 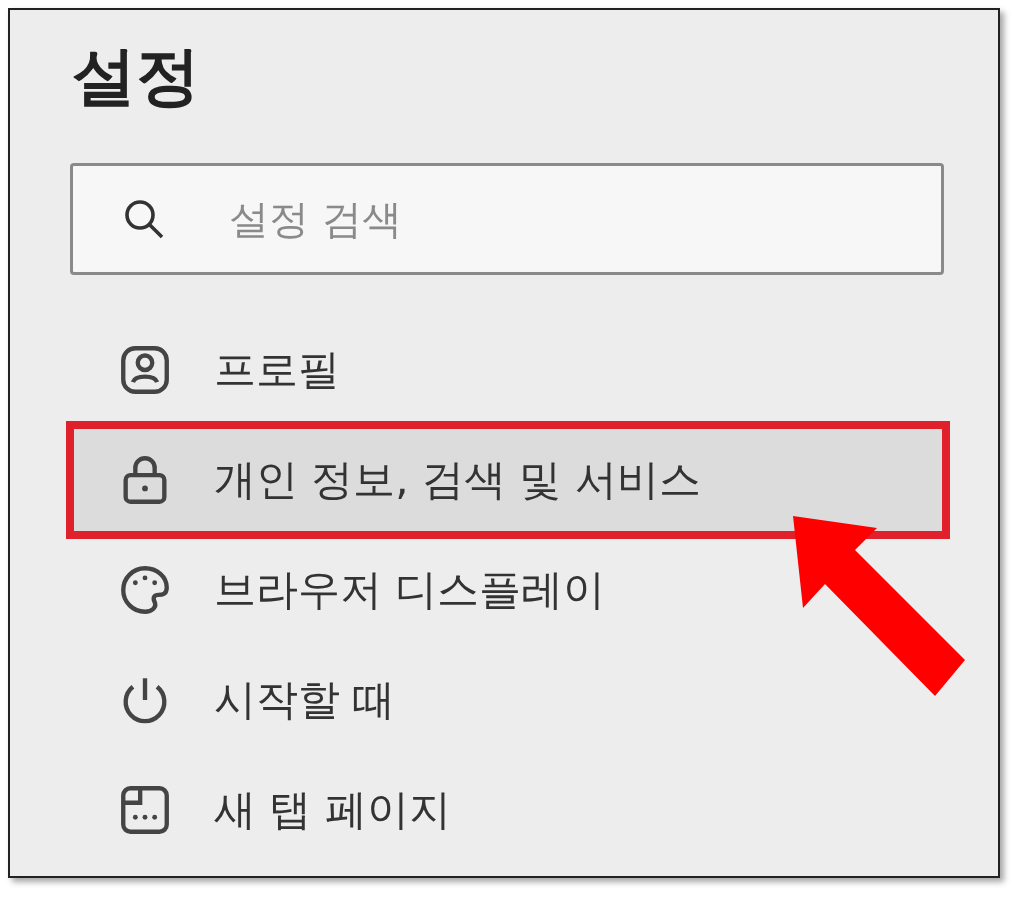 What do you see at coordinates (508, 589) in the screenshot?
I see `menu-item: 브라우저 디스플레이` at bounding box center [508, 589].